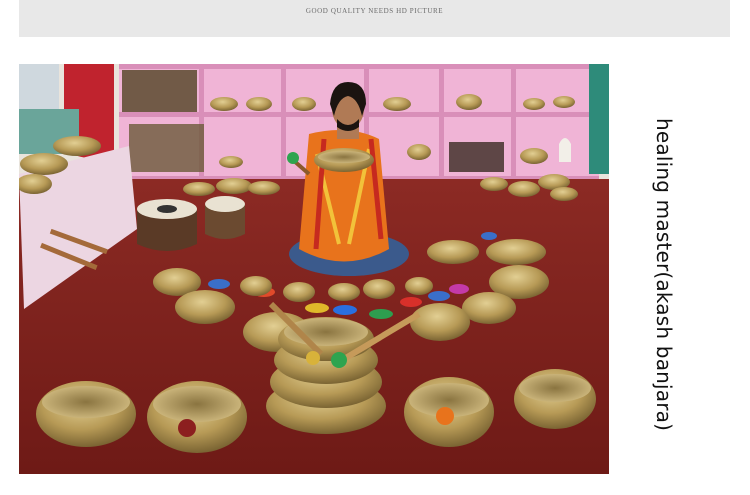  What do you see at coordinates (374, 11) in the screenshot?
I see `banner-text: GOOD QUALITY NEEDS HD PICTURE` at bounding box center [374, 11].